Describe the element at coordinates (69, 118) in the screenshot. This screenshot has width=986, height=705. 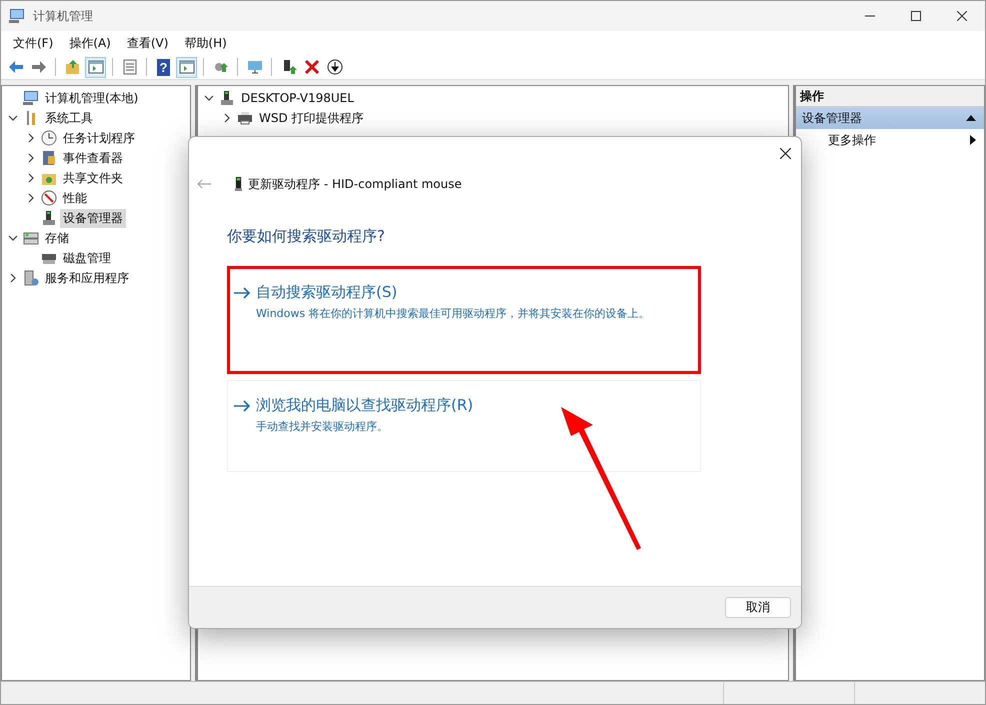
I see `tree-item: 系统工具` at that location.